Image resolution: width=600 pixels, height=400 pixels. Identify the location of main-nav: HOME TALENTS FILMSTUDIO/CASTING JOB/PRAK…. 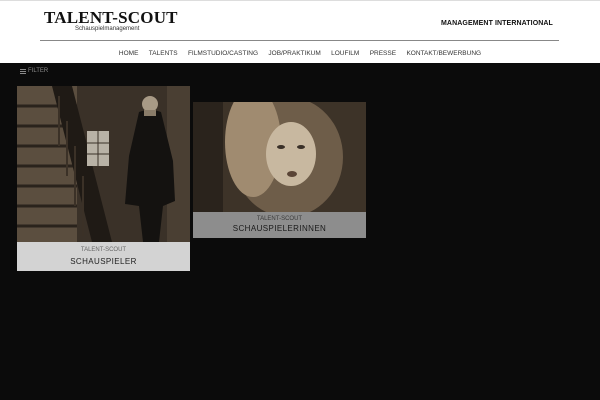
(300, 53).